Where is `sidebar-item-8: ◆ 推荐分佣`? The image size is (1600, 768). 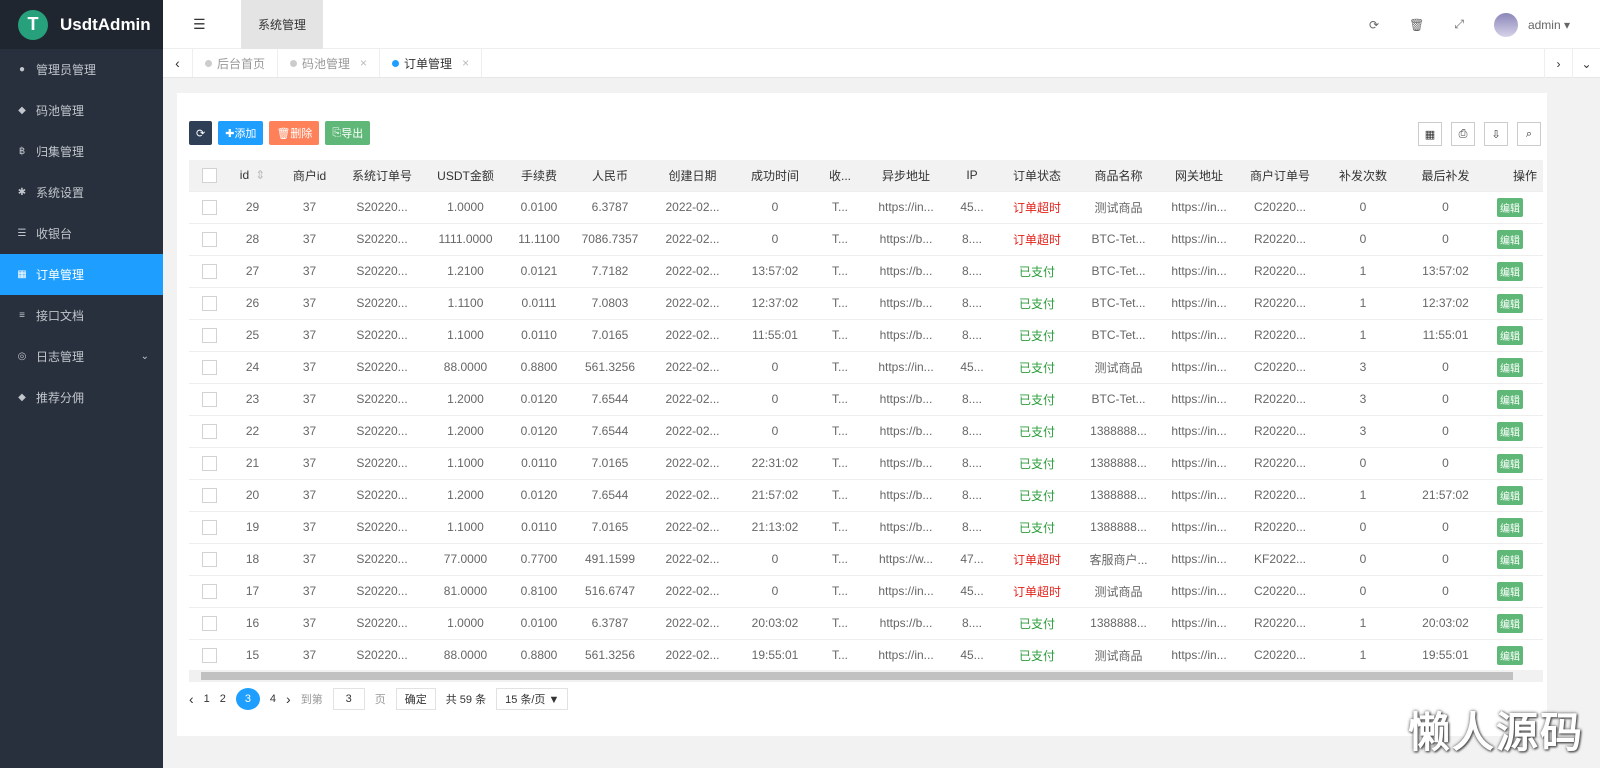 sidebar-item-8: ◆ 推荐分佣 is located at coordinates (81, 397).